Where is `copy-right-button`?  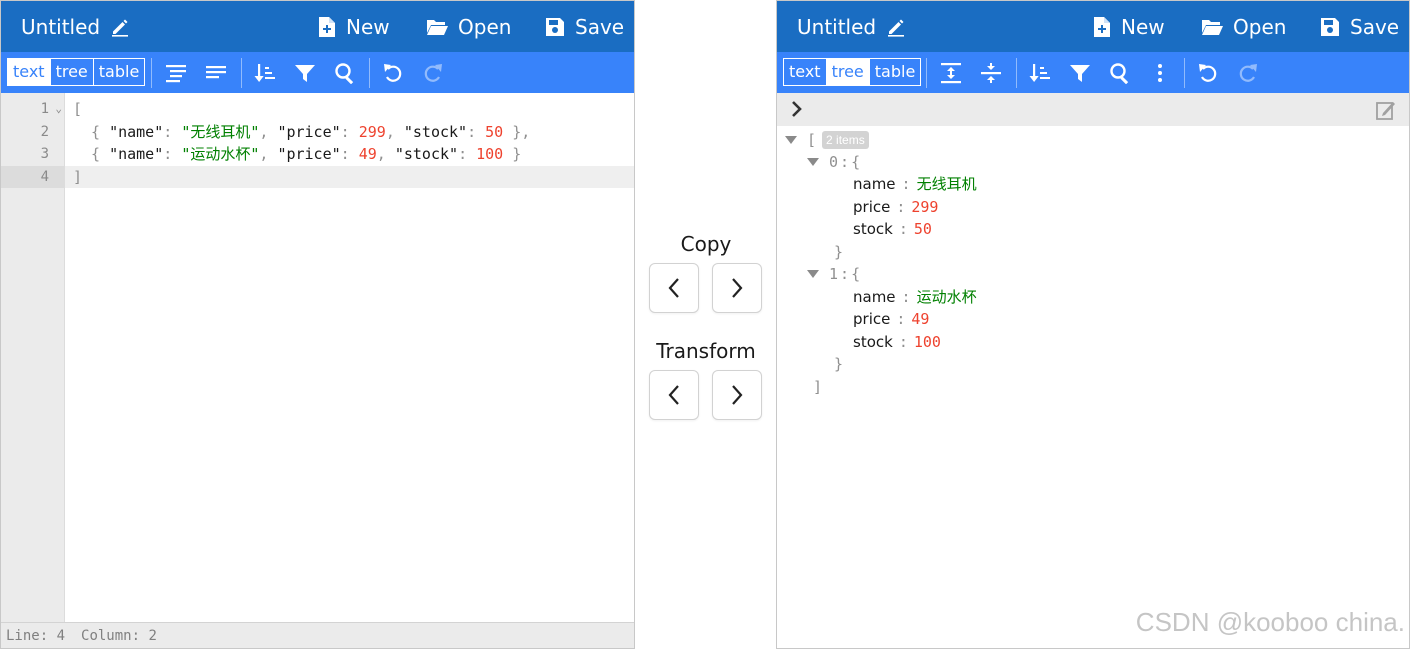 copy-right-button is located at coordinates (737, 288).